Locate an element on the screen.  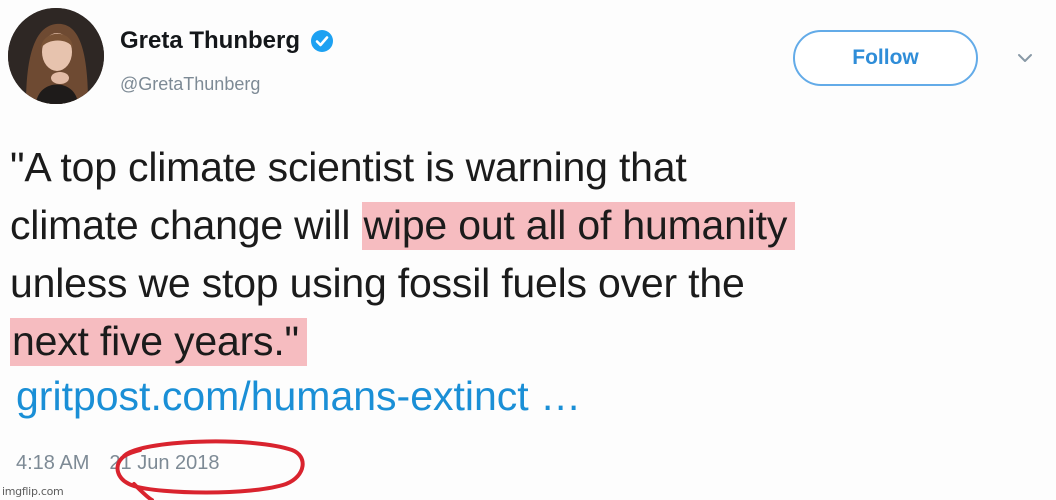
person-portrait-icon is located at coordinates (56, 56).